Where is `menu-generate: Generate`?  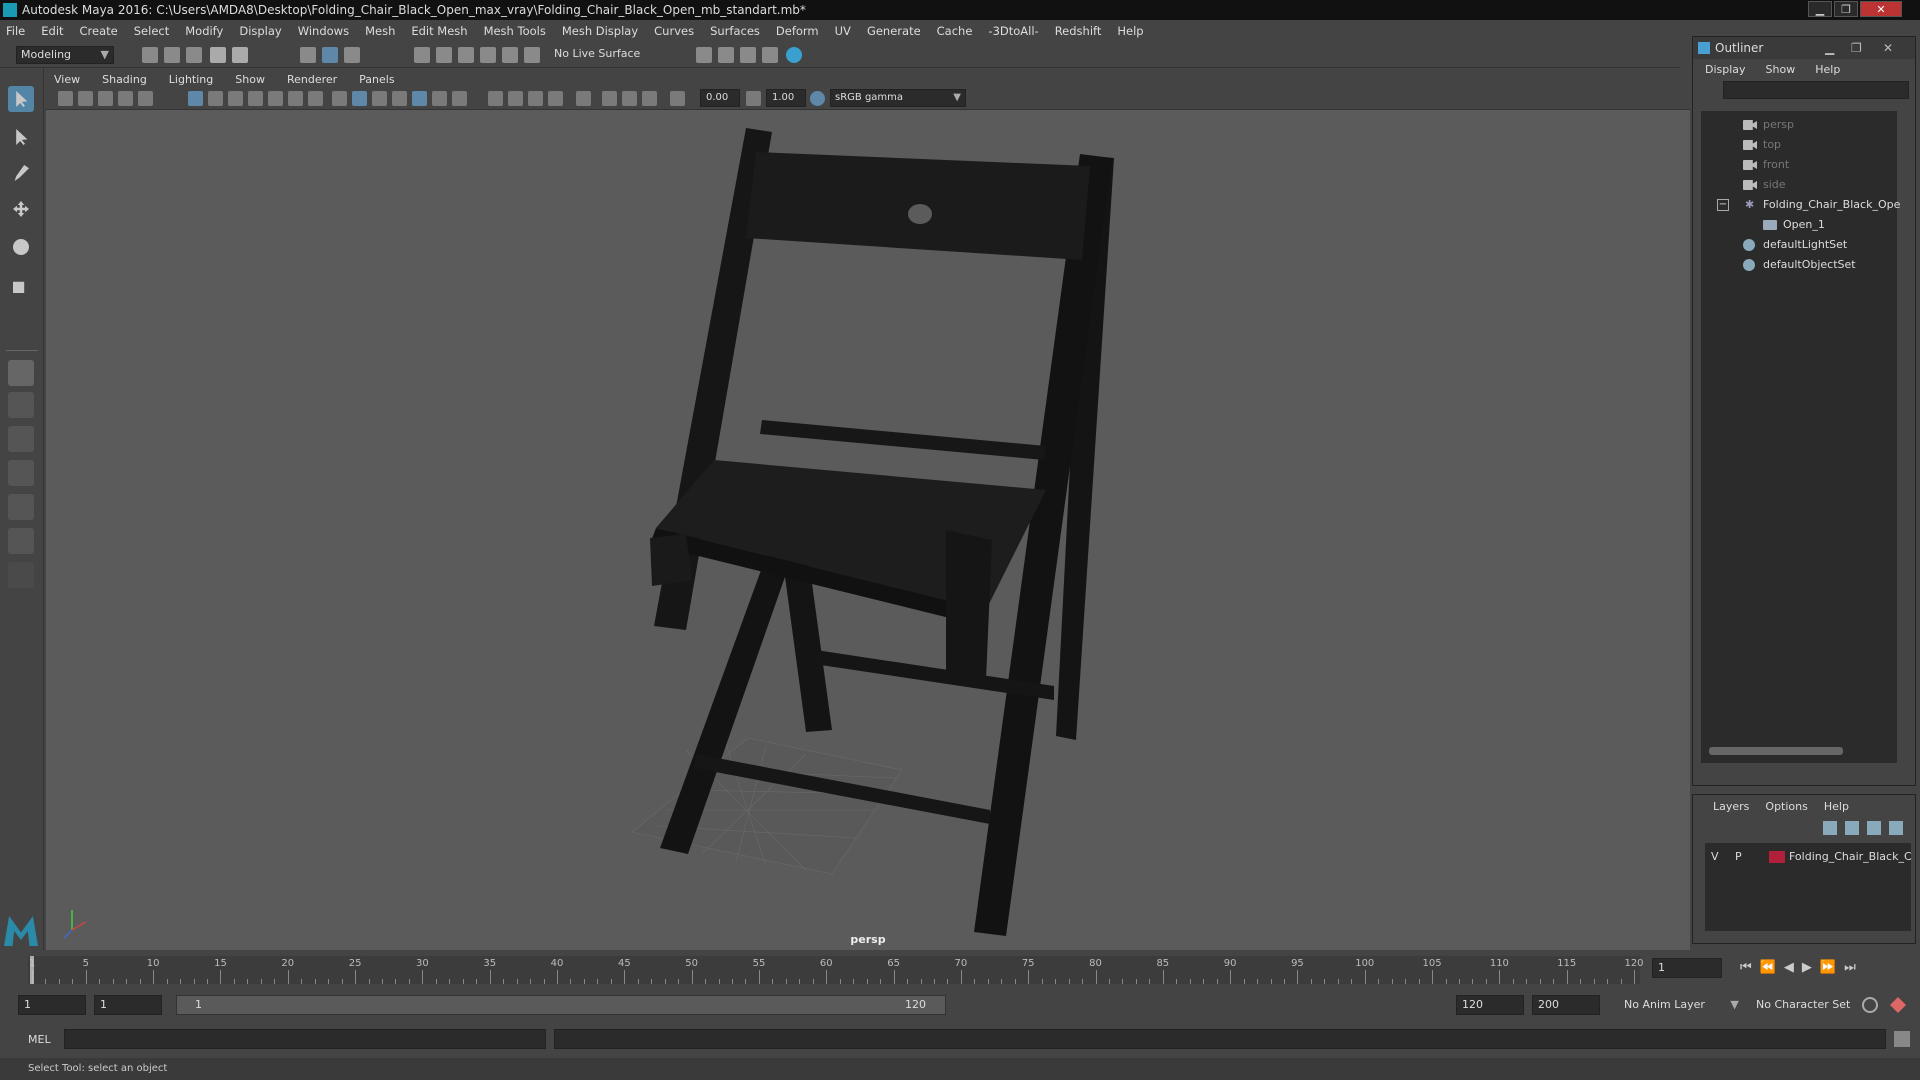
menu-generate: Generate is located at coordinates (894, 31).